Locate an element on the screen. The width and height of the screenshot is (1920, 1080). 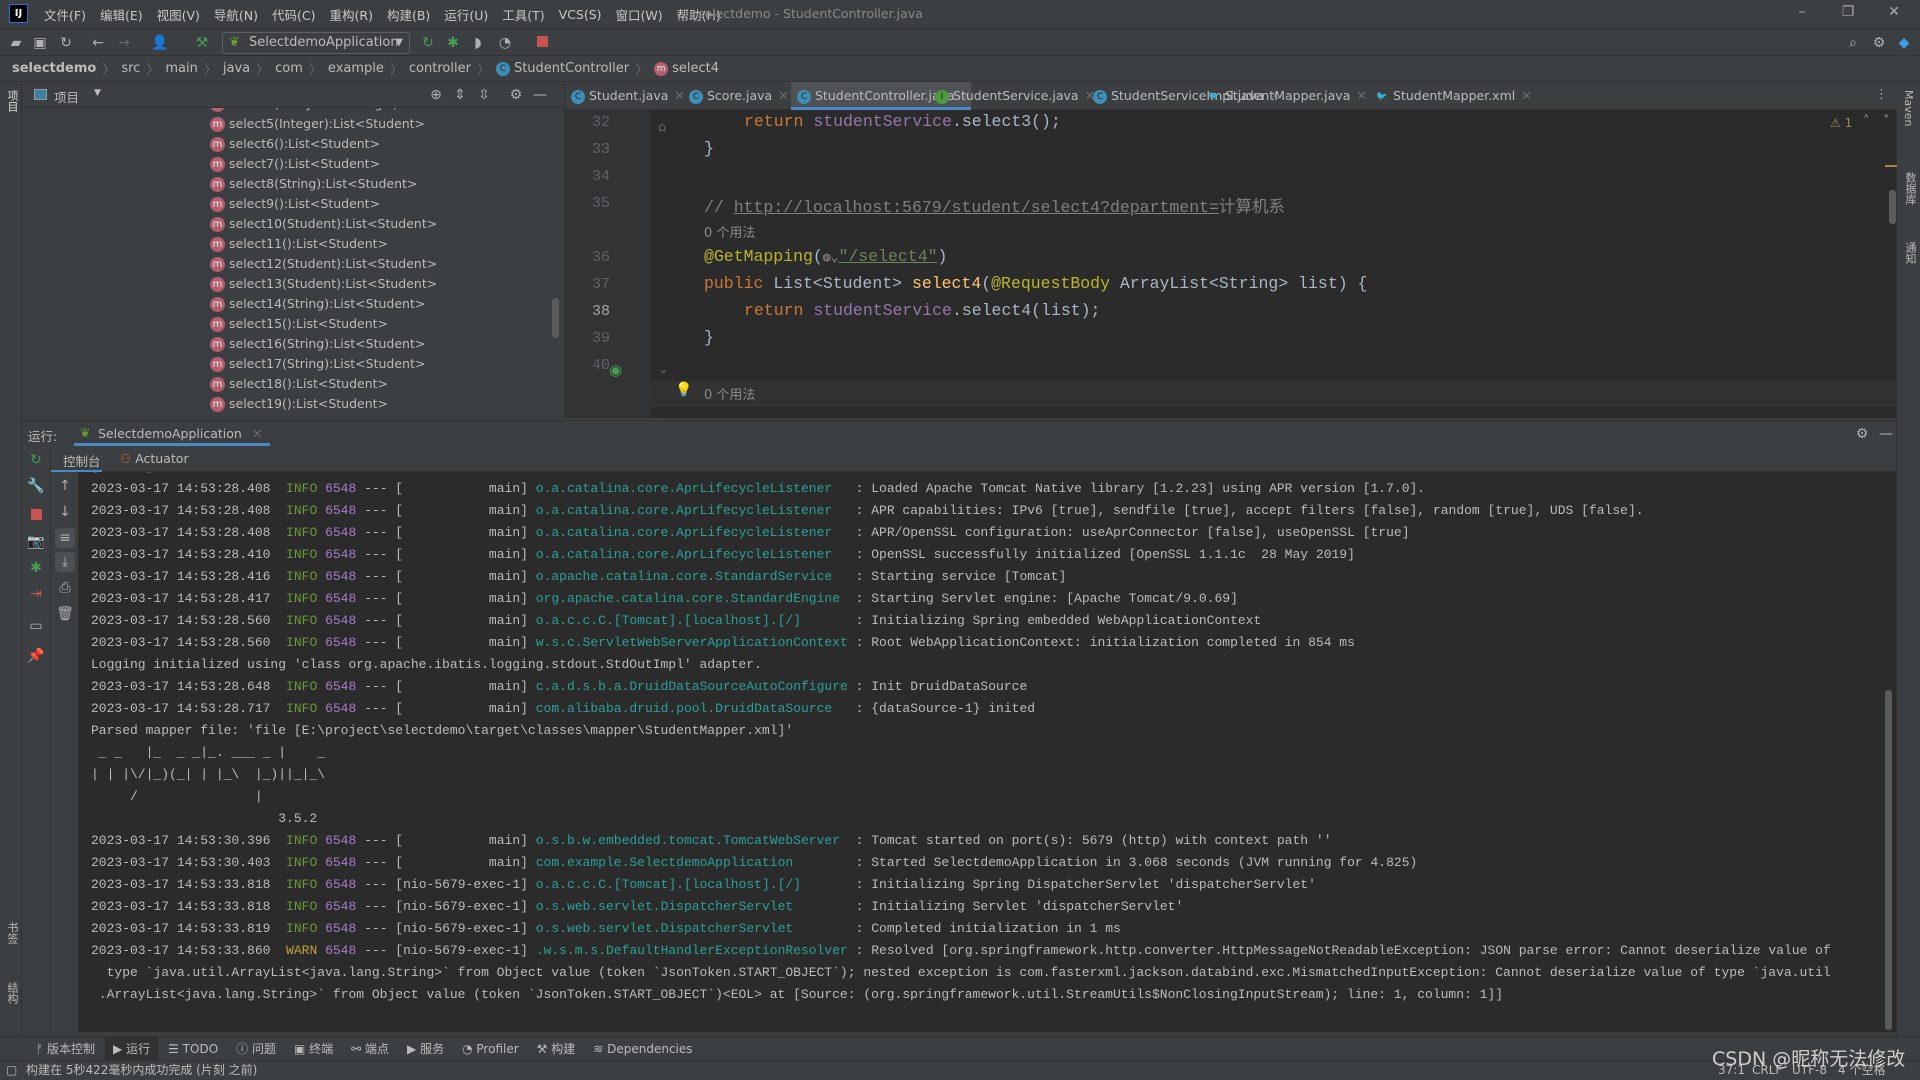
maven-tool-button: Maven is located at coordinates (1908, 108).